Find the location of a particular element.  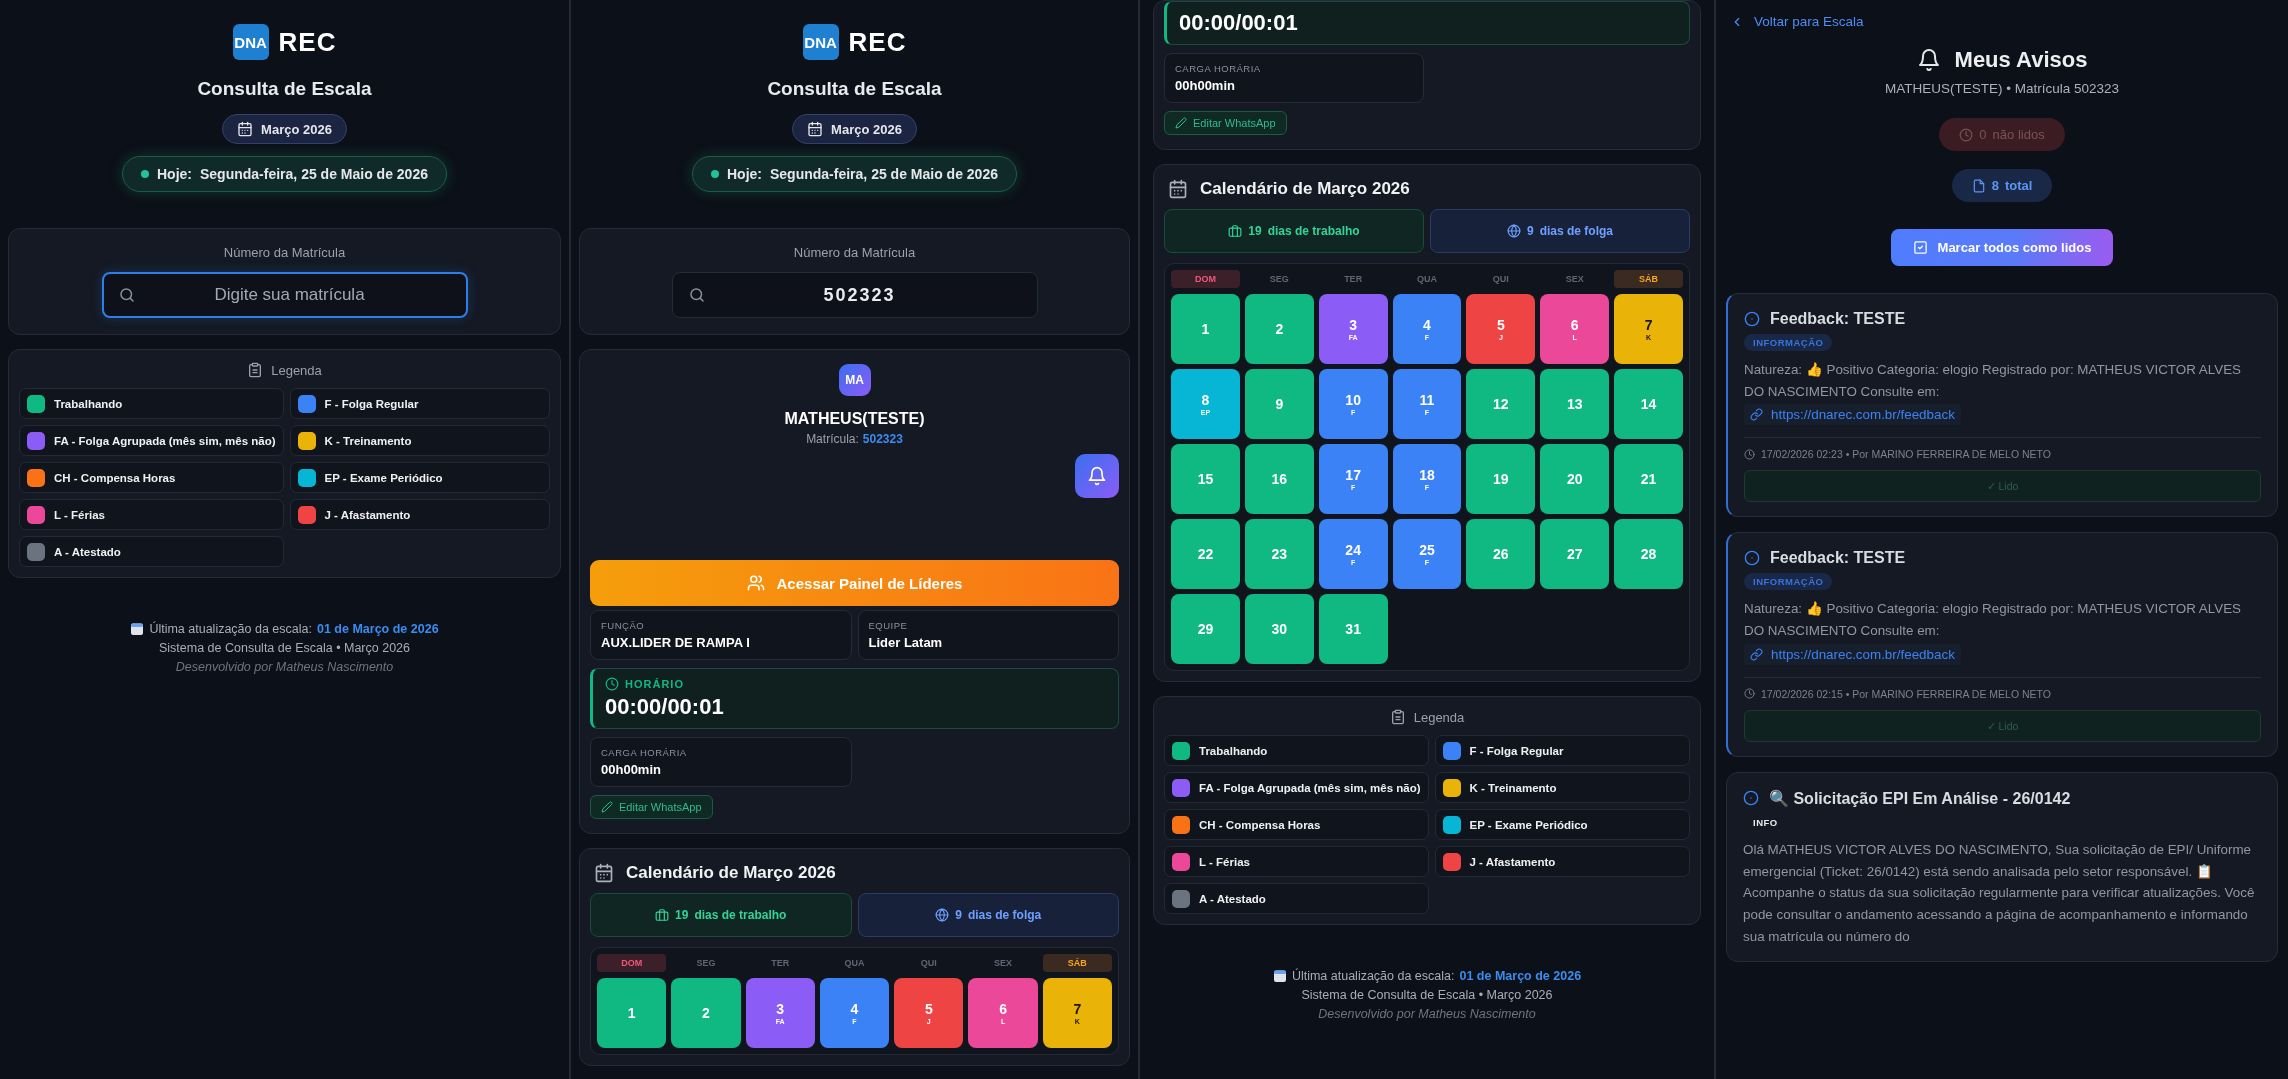

calendar-day: 30 is located at coordinates (1279, 629).